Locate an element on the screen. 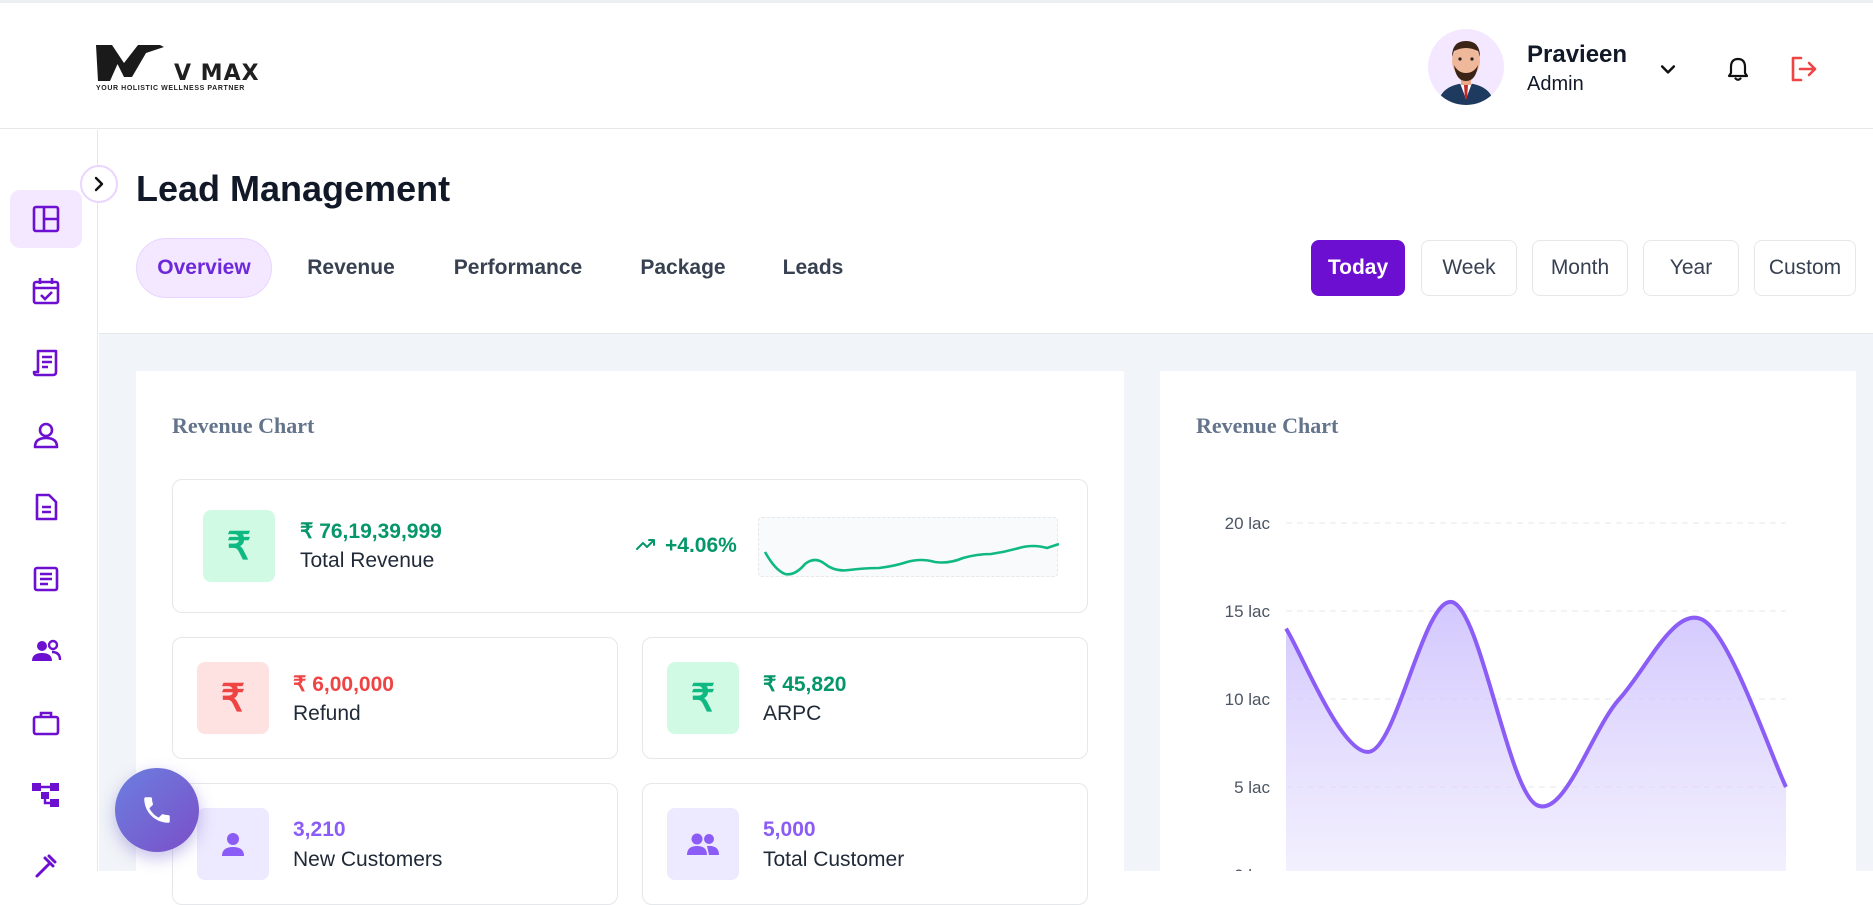 Image resolution: width=1873 pixels, height=905 pixels. sidebar-item-reports is located at coordinates (46, 579).